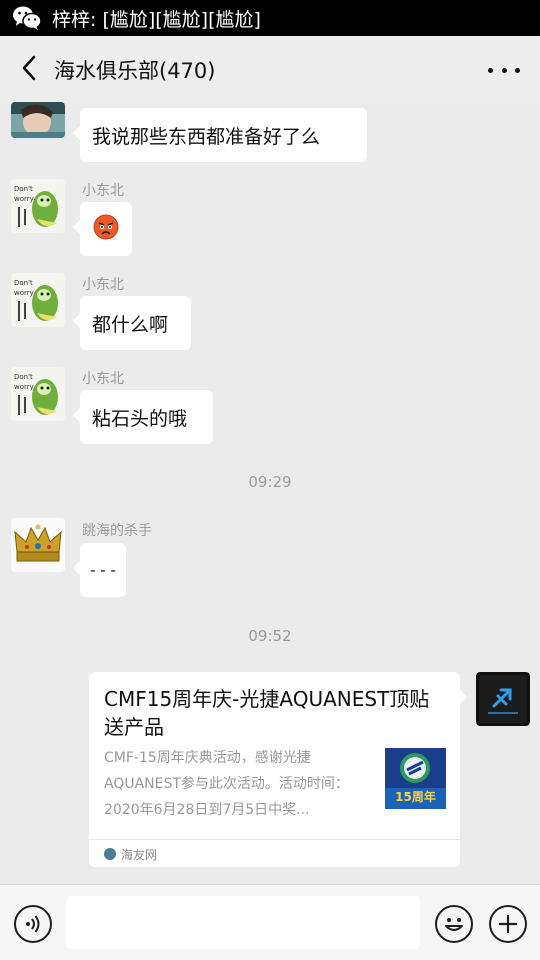 The height and width of the screenshot is (960, 540). Describe the element at coordinates (270, 636) in the screenshot. I see `timestamp: 09:52` at that location.